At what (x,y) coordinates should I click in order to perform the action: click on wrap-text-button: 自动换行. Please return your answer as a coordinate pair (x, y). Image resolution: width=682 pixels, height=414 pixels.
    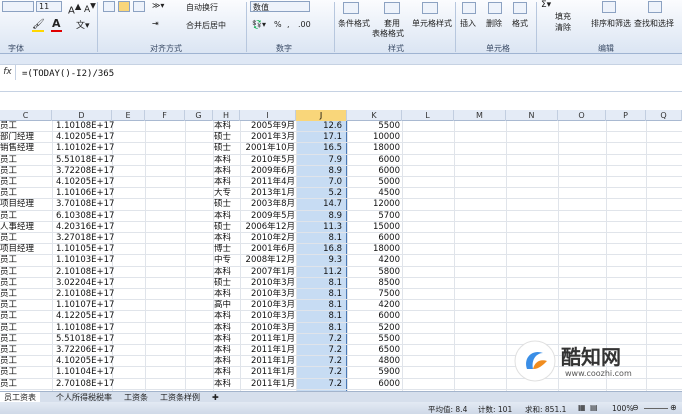
    Looking at the image, I should click on (202, 7).